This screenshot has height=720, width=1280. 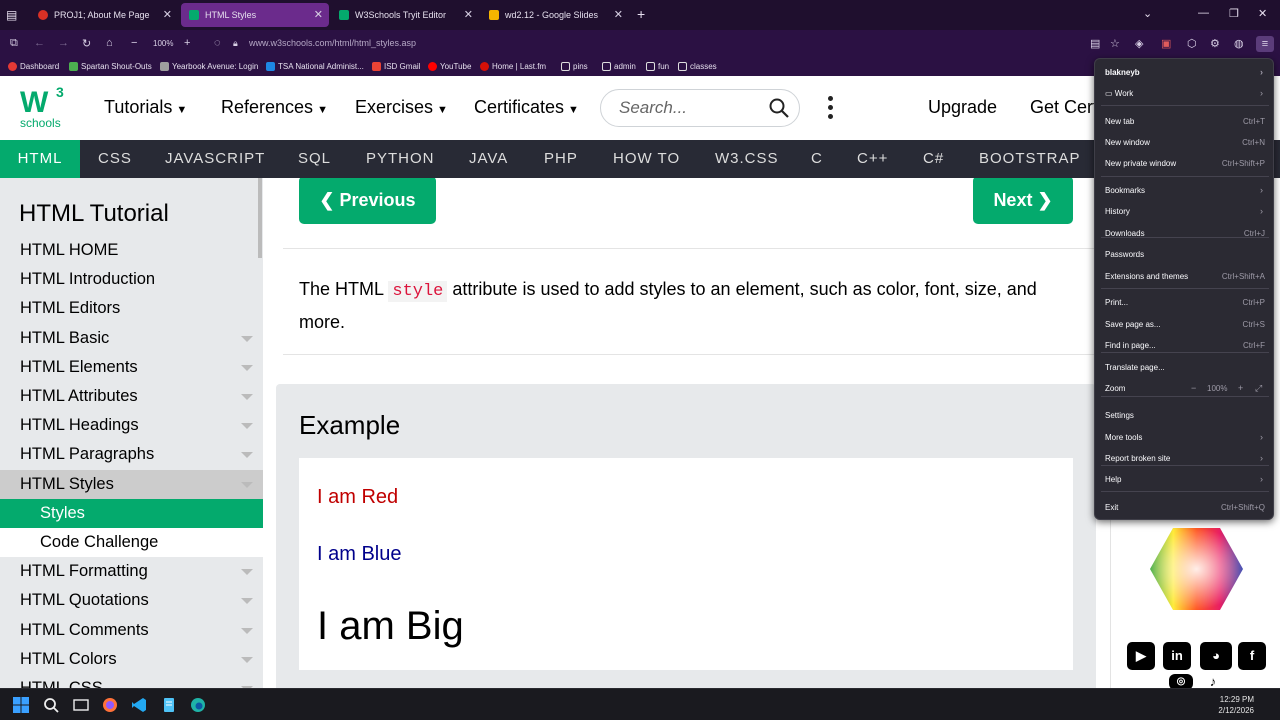 What do you see at coordinates (689, 108) in the screenshot?
I see `search-input` at bounding box center [689, 108].